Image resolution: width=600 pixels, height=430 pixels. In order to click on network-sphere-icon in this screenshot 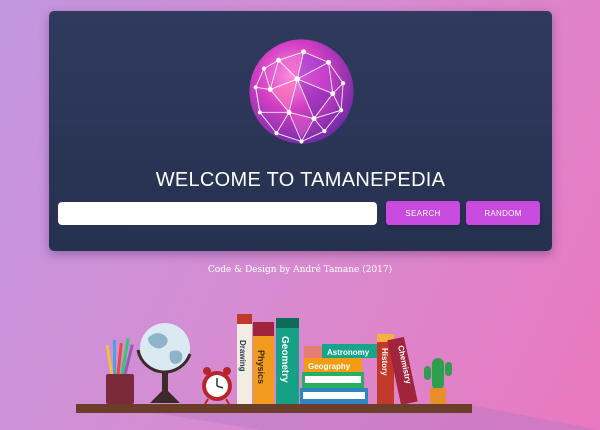, I will do `click(301, 91)`.